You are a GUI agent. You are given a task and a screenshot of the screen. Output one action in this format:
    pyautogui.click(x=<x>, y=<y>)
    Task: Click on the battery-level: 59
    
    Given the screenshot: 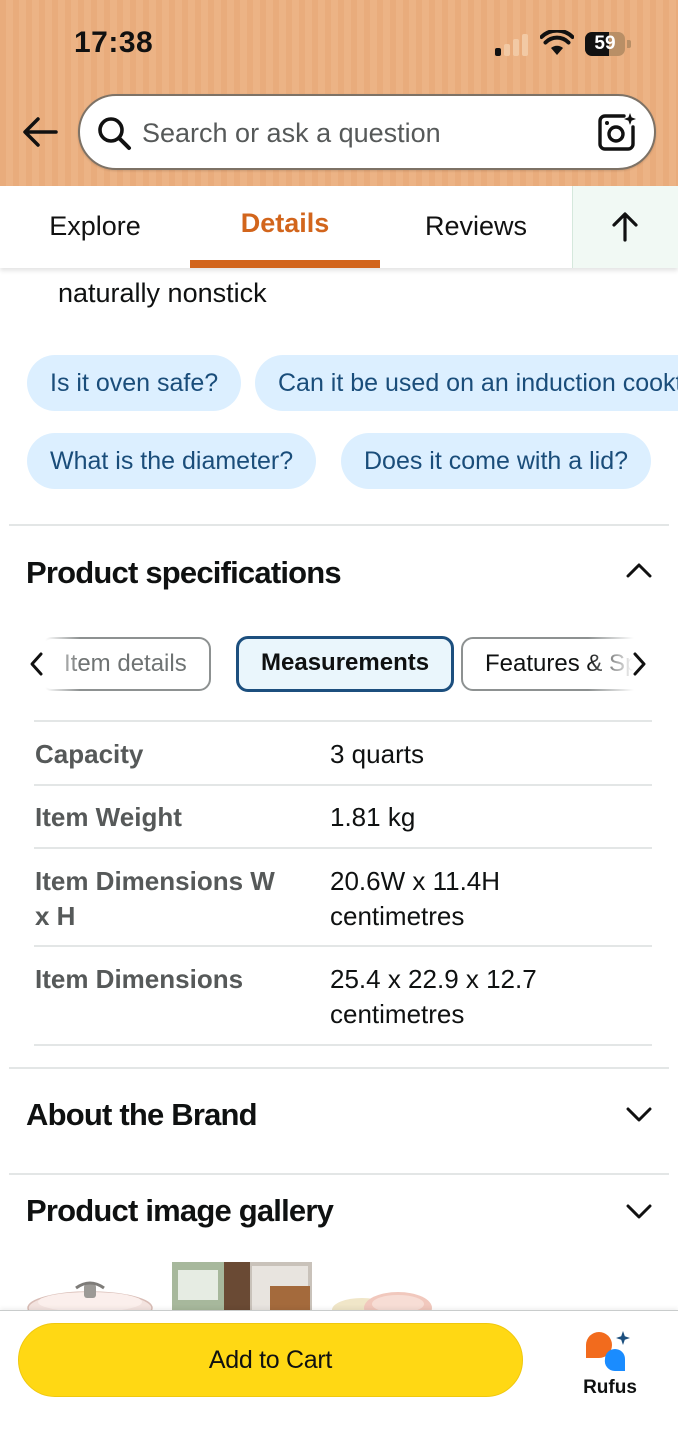 What is the action you would take?
    pyautogui.click(x=605, y=43)
    